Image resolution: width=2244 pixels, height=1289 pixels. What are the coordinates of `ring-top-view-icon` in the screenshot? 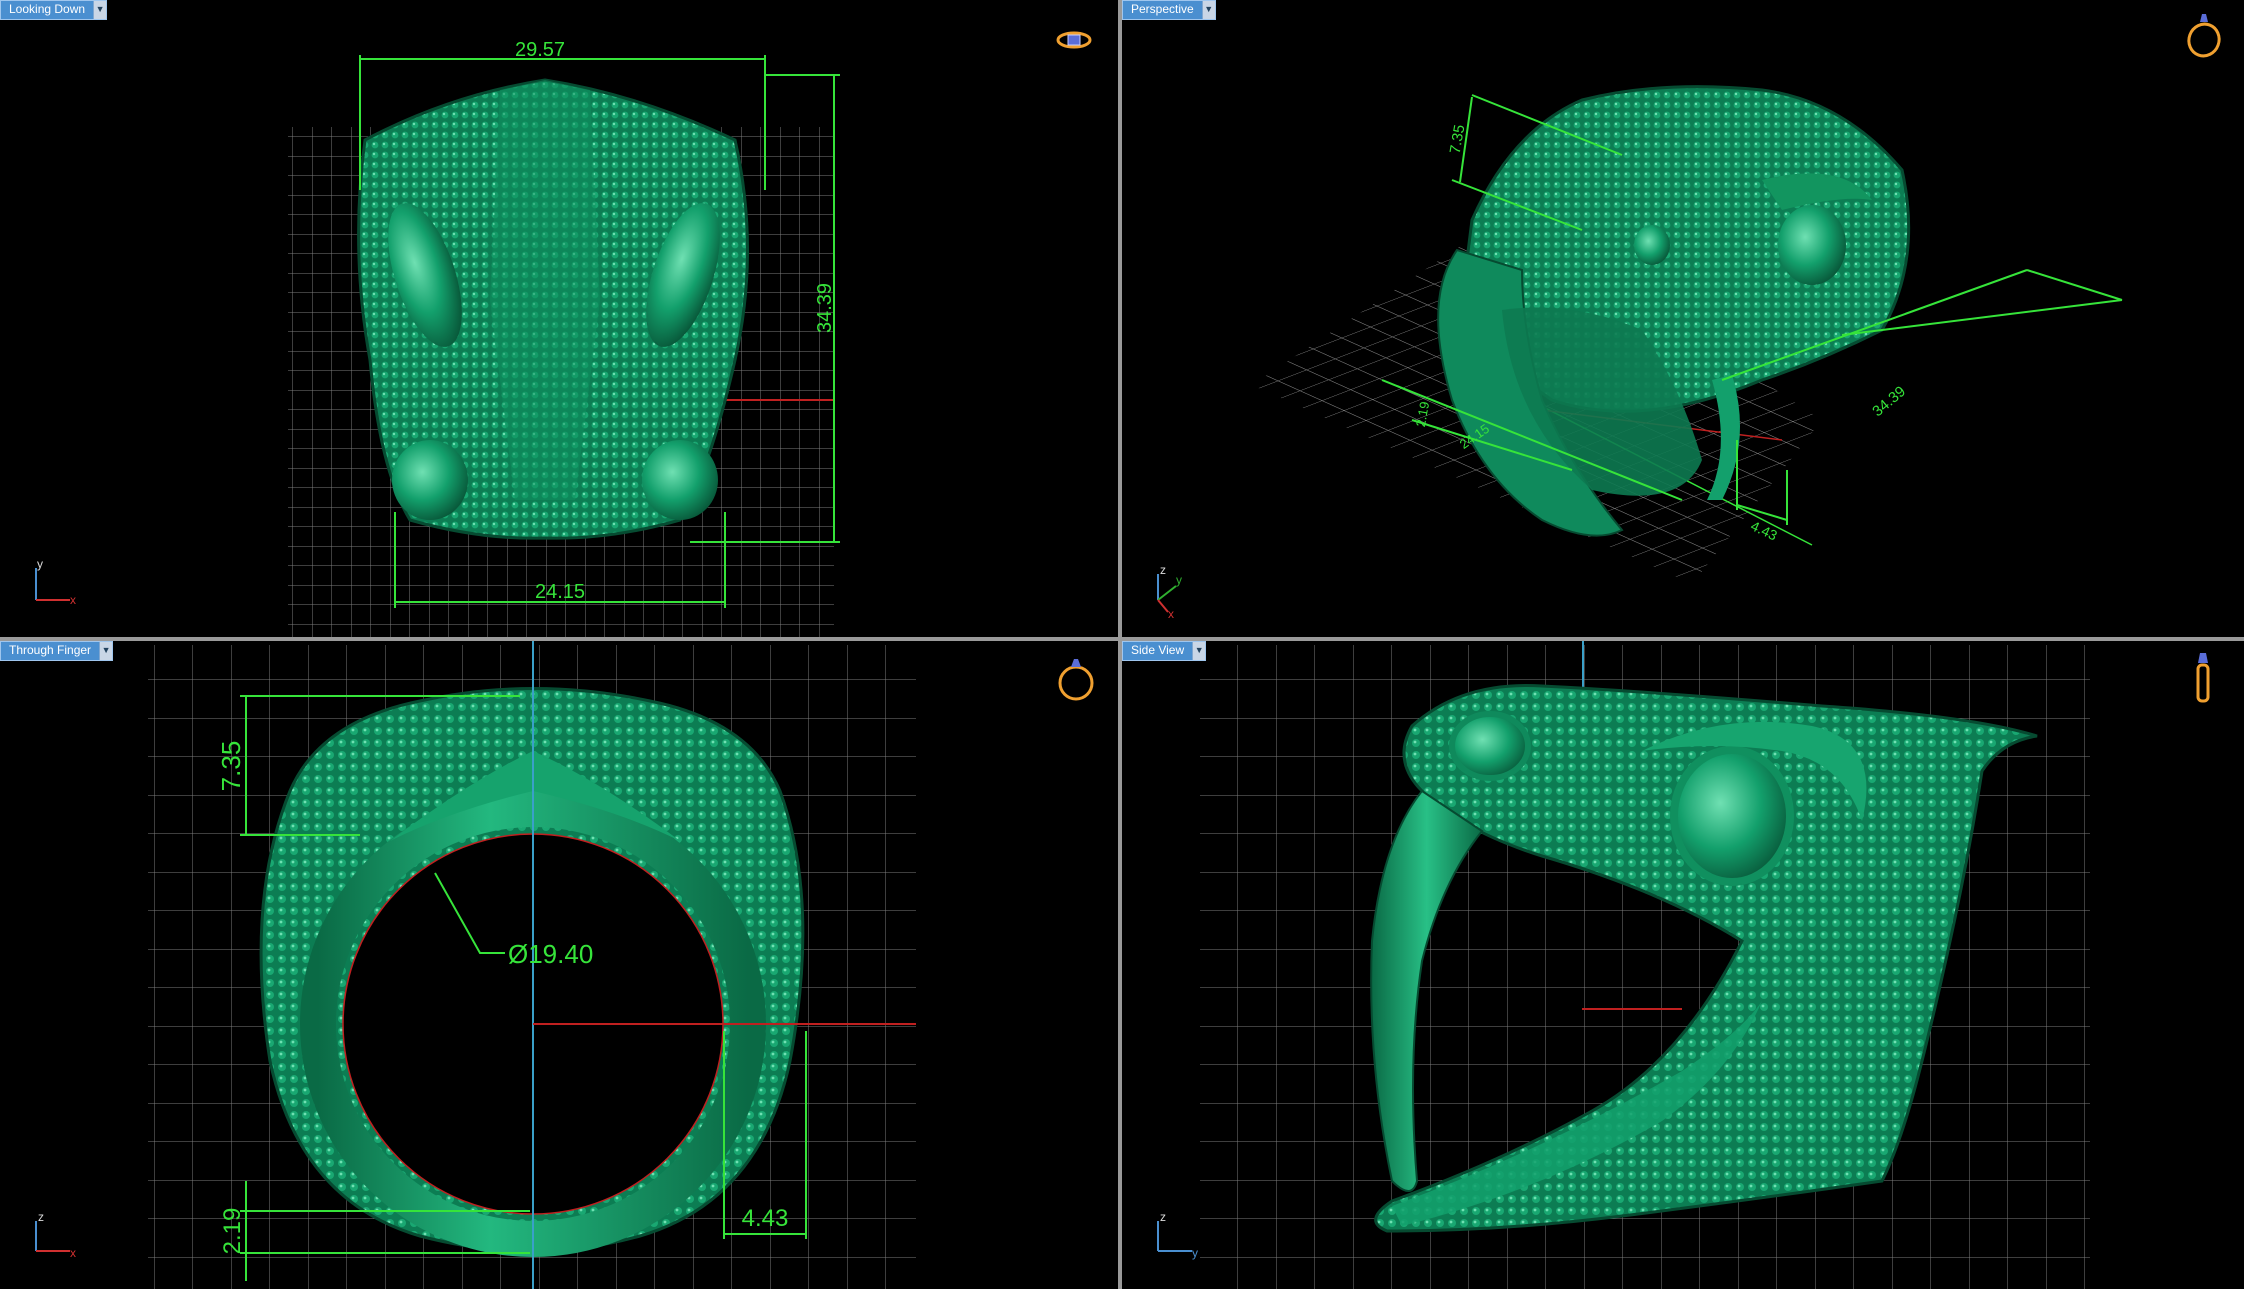 It's located at (1074, 40).